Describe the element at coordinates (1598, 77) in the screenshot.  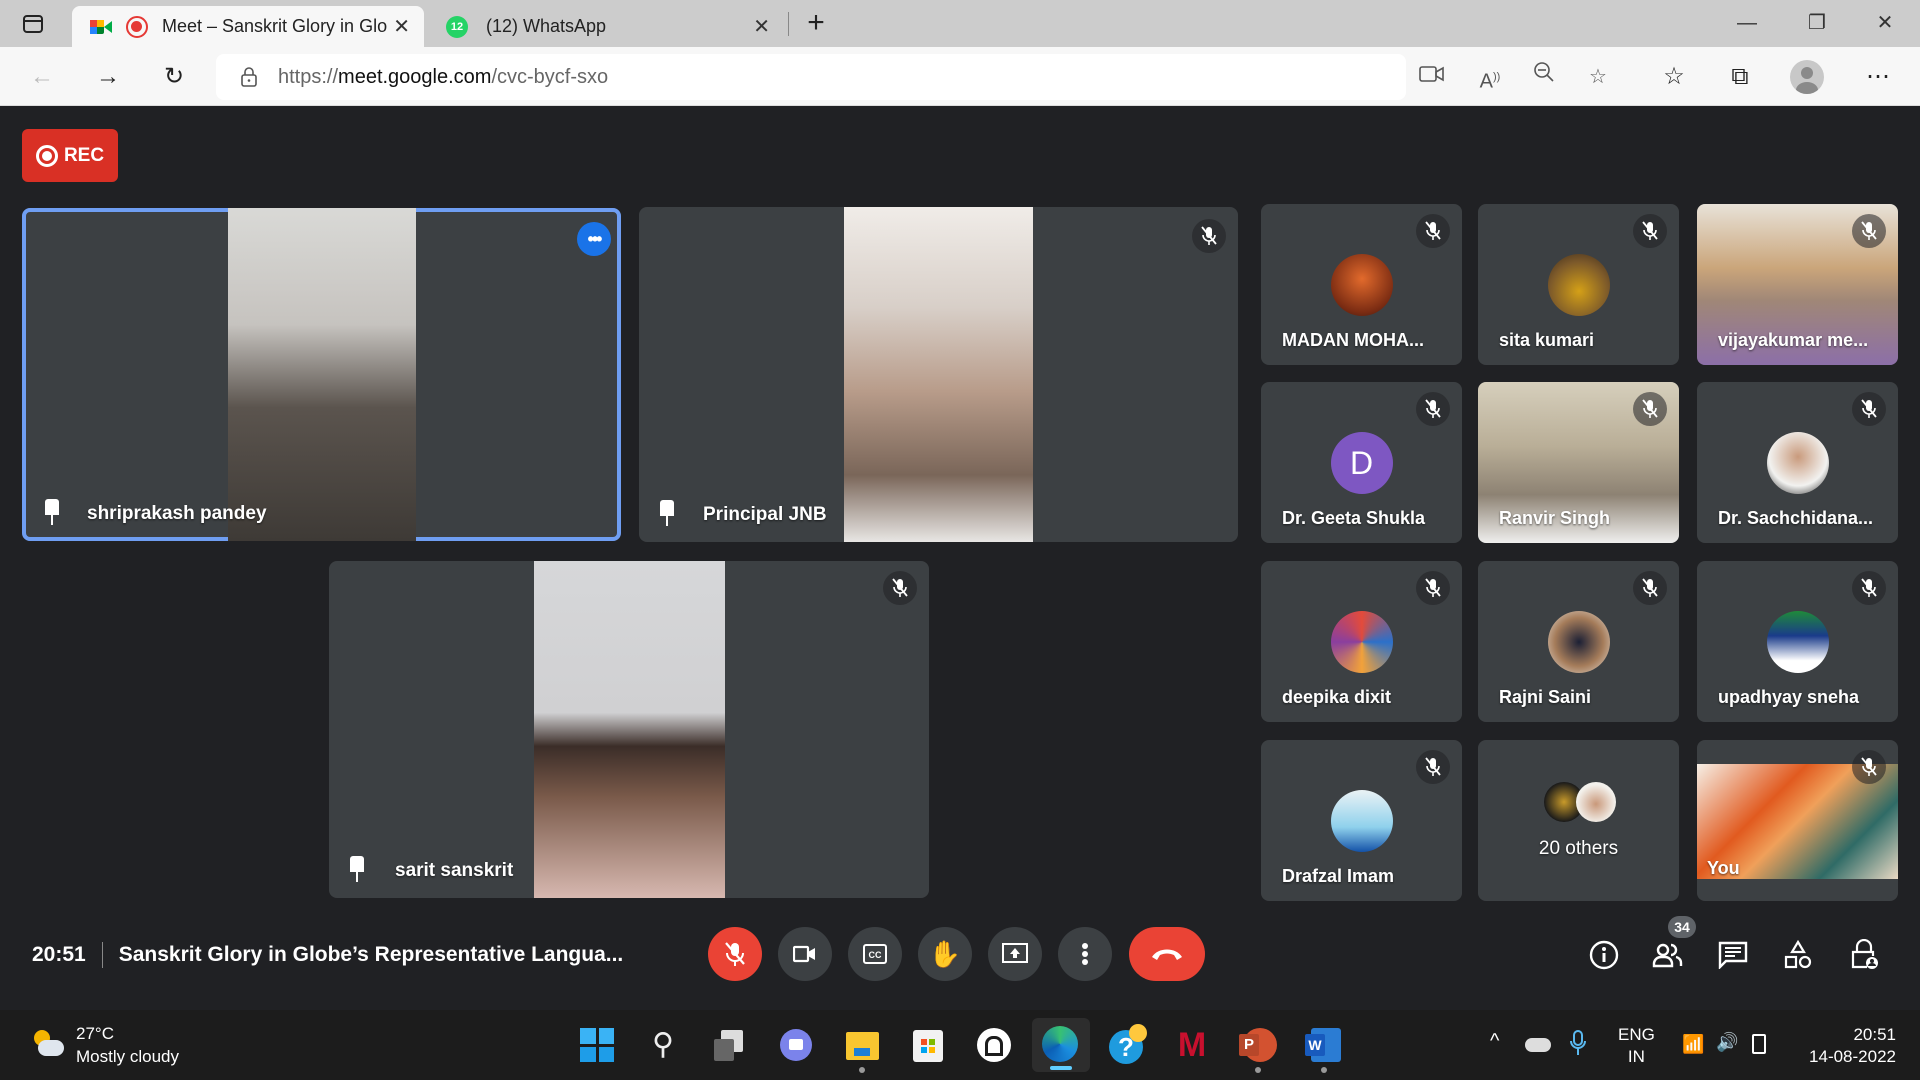
I see `add-favorite-icon: ☆` at that location.